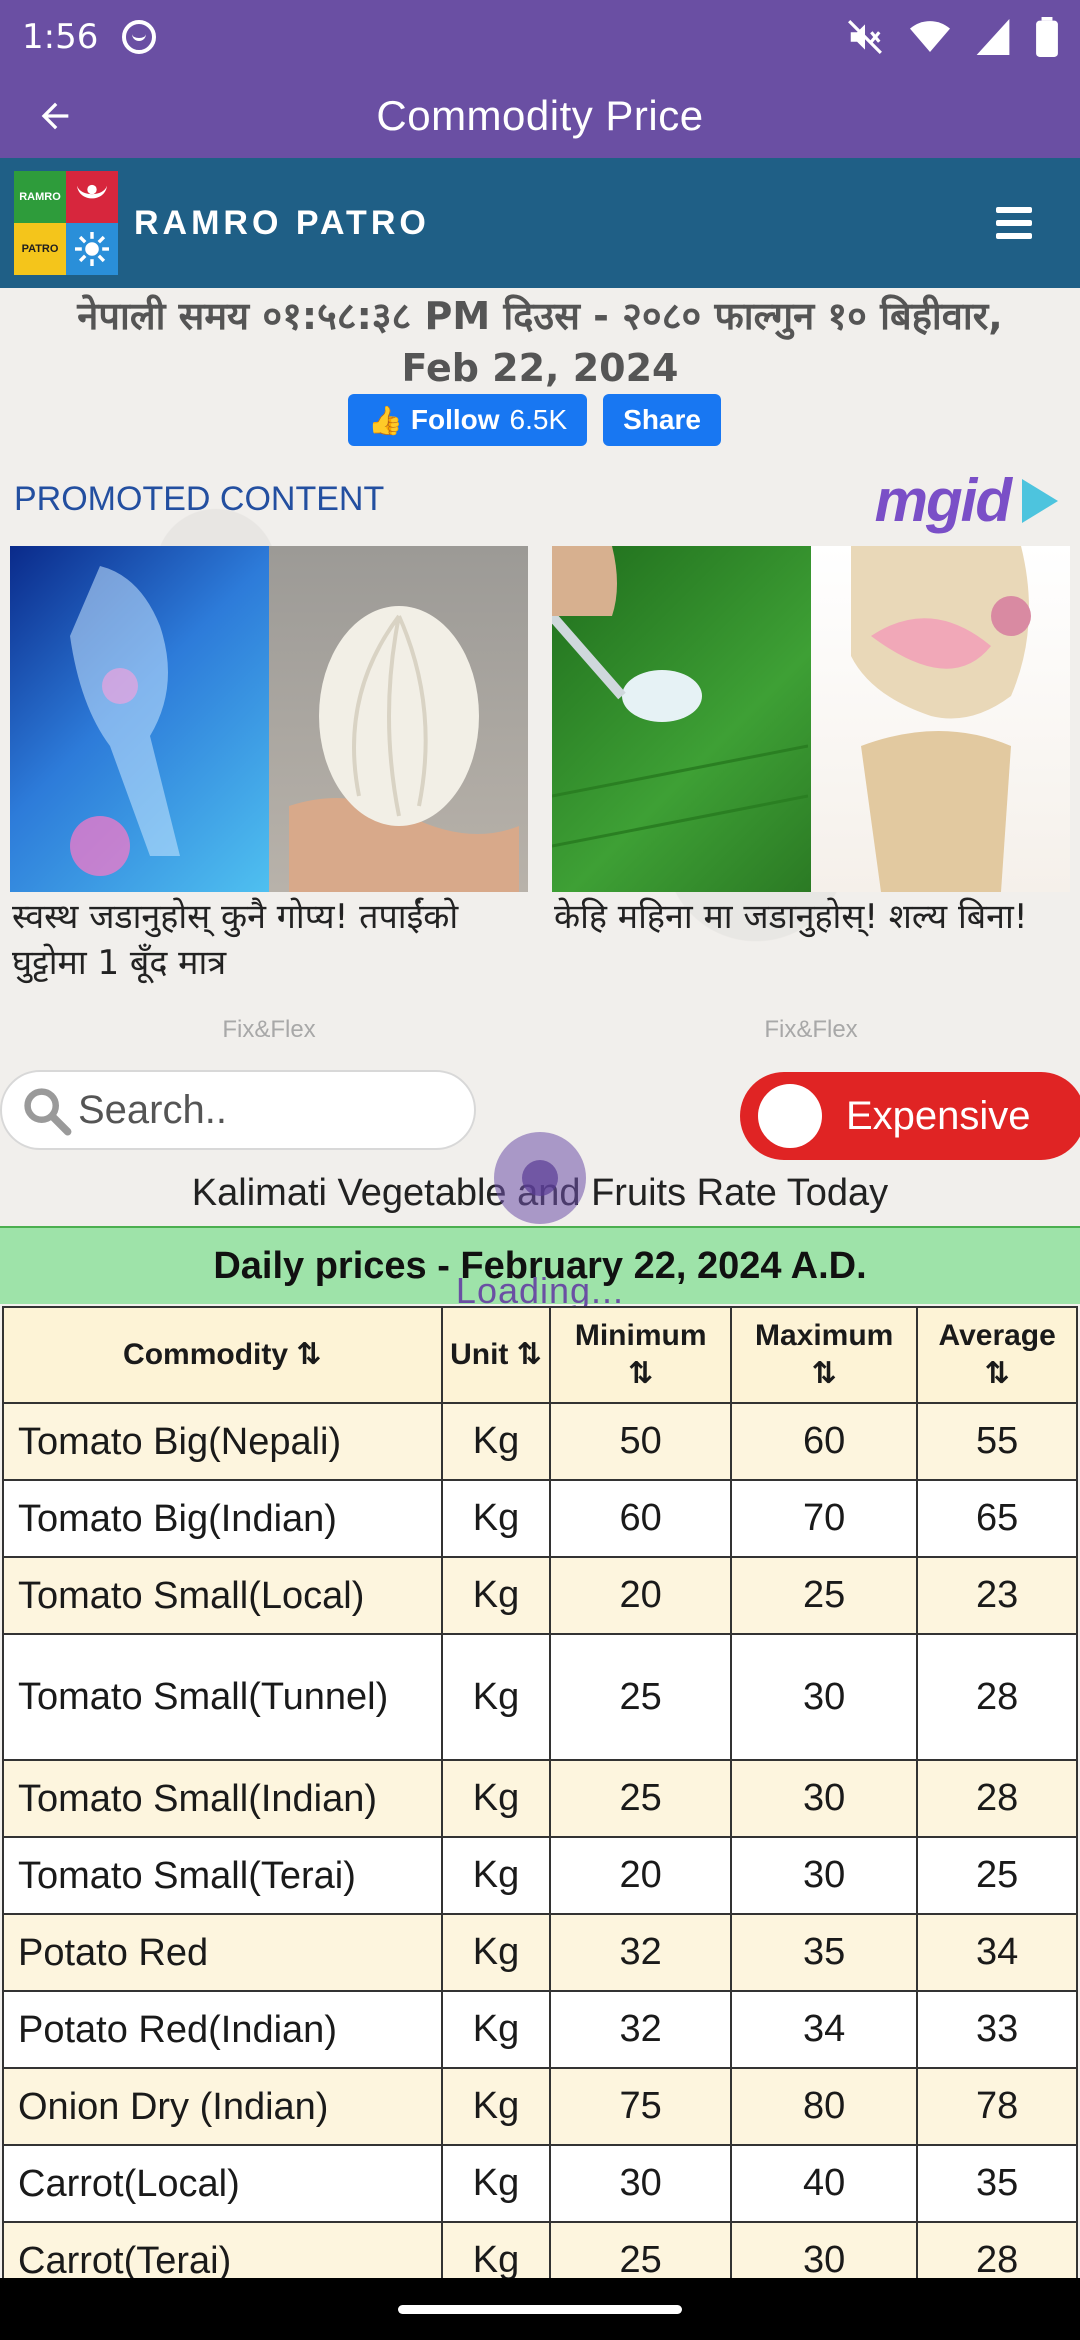  Describe the element at coordinates (824, 2183) in the screenshot. I see `price-maximum: 40` at that location.